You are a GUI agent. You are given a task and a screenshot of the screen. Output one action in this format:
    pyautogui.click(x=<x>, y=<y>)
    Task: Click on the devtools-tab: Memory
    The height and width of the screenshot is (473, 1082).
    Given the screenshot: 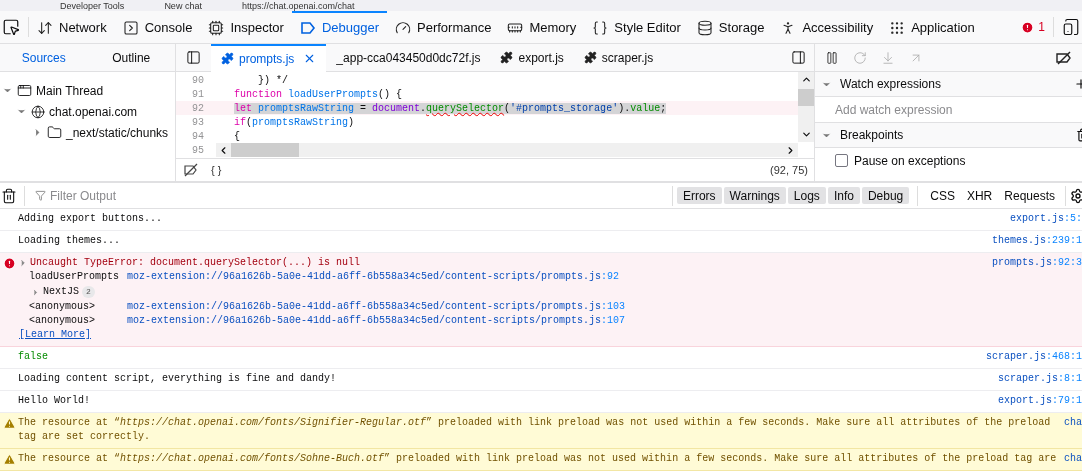 What is the action you would take?
    pyautogui.click(x=542, y=27)
    